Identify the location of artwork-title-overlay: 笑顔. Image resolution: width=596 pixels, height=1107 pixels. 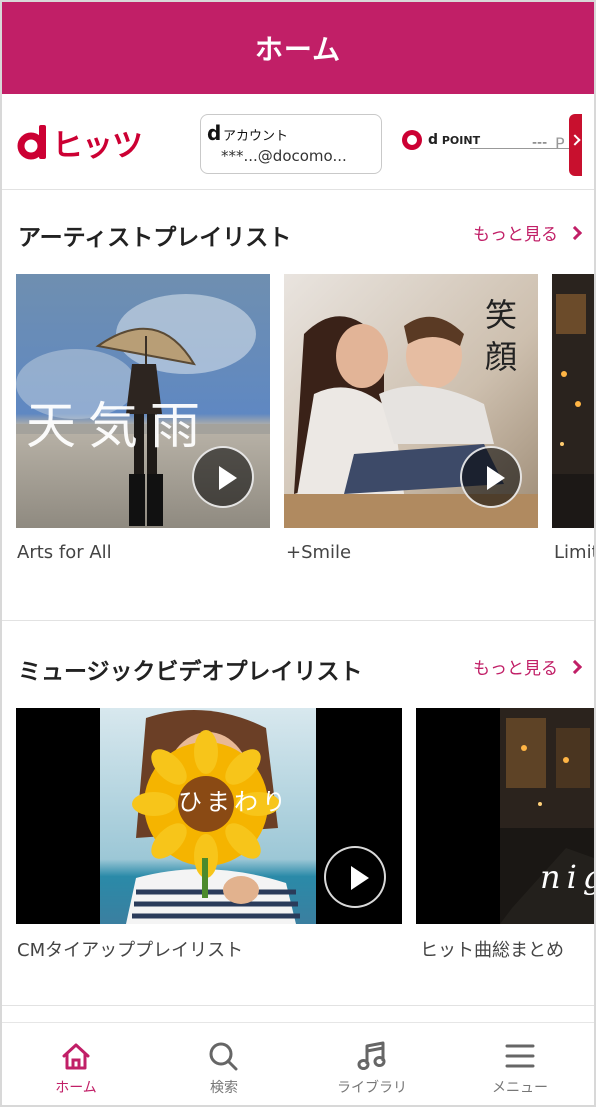
(500, 336).